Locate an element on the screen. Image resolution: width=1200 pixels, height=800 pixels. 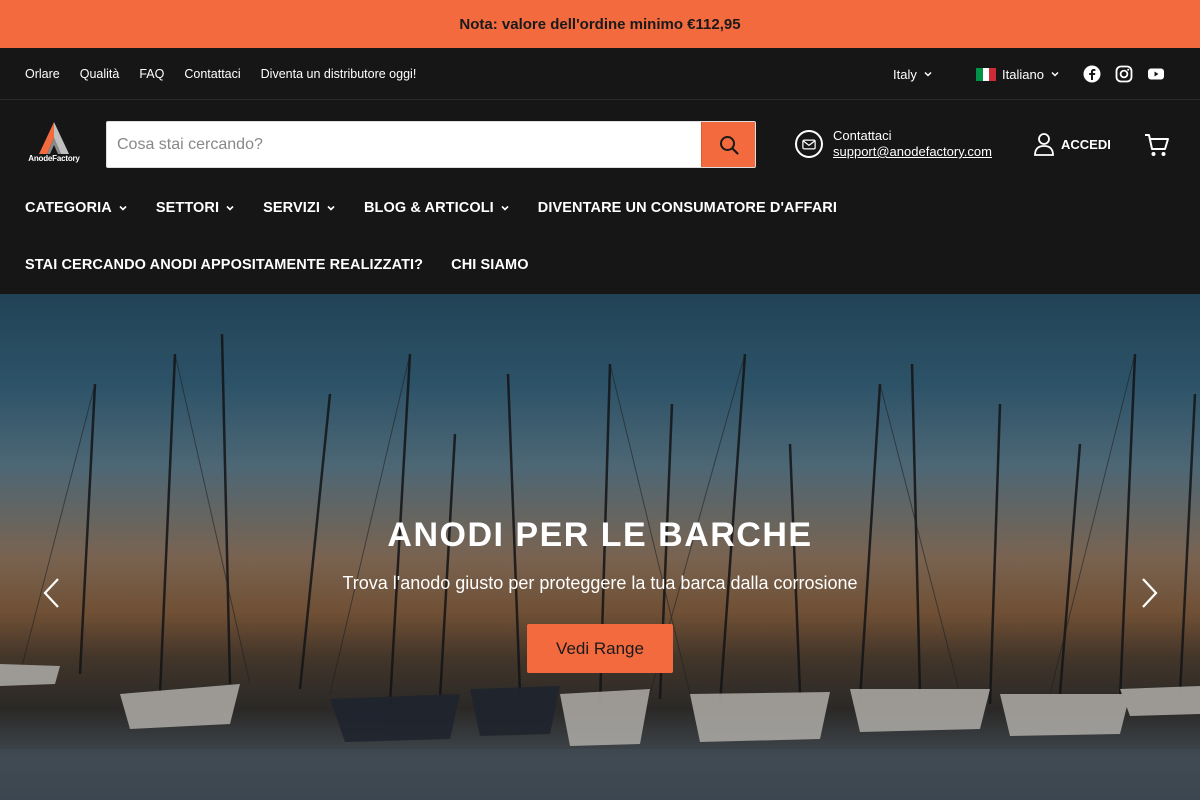
youtube-icon is located at coordinates (1156, 74).